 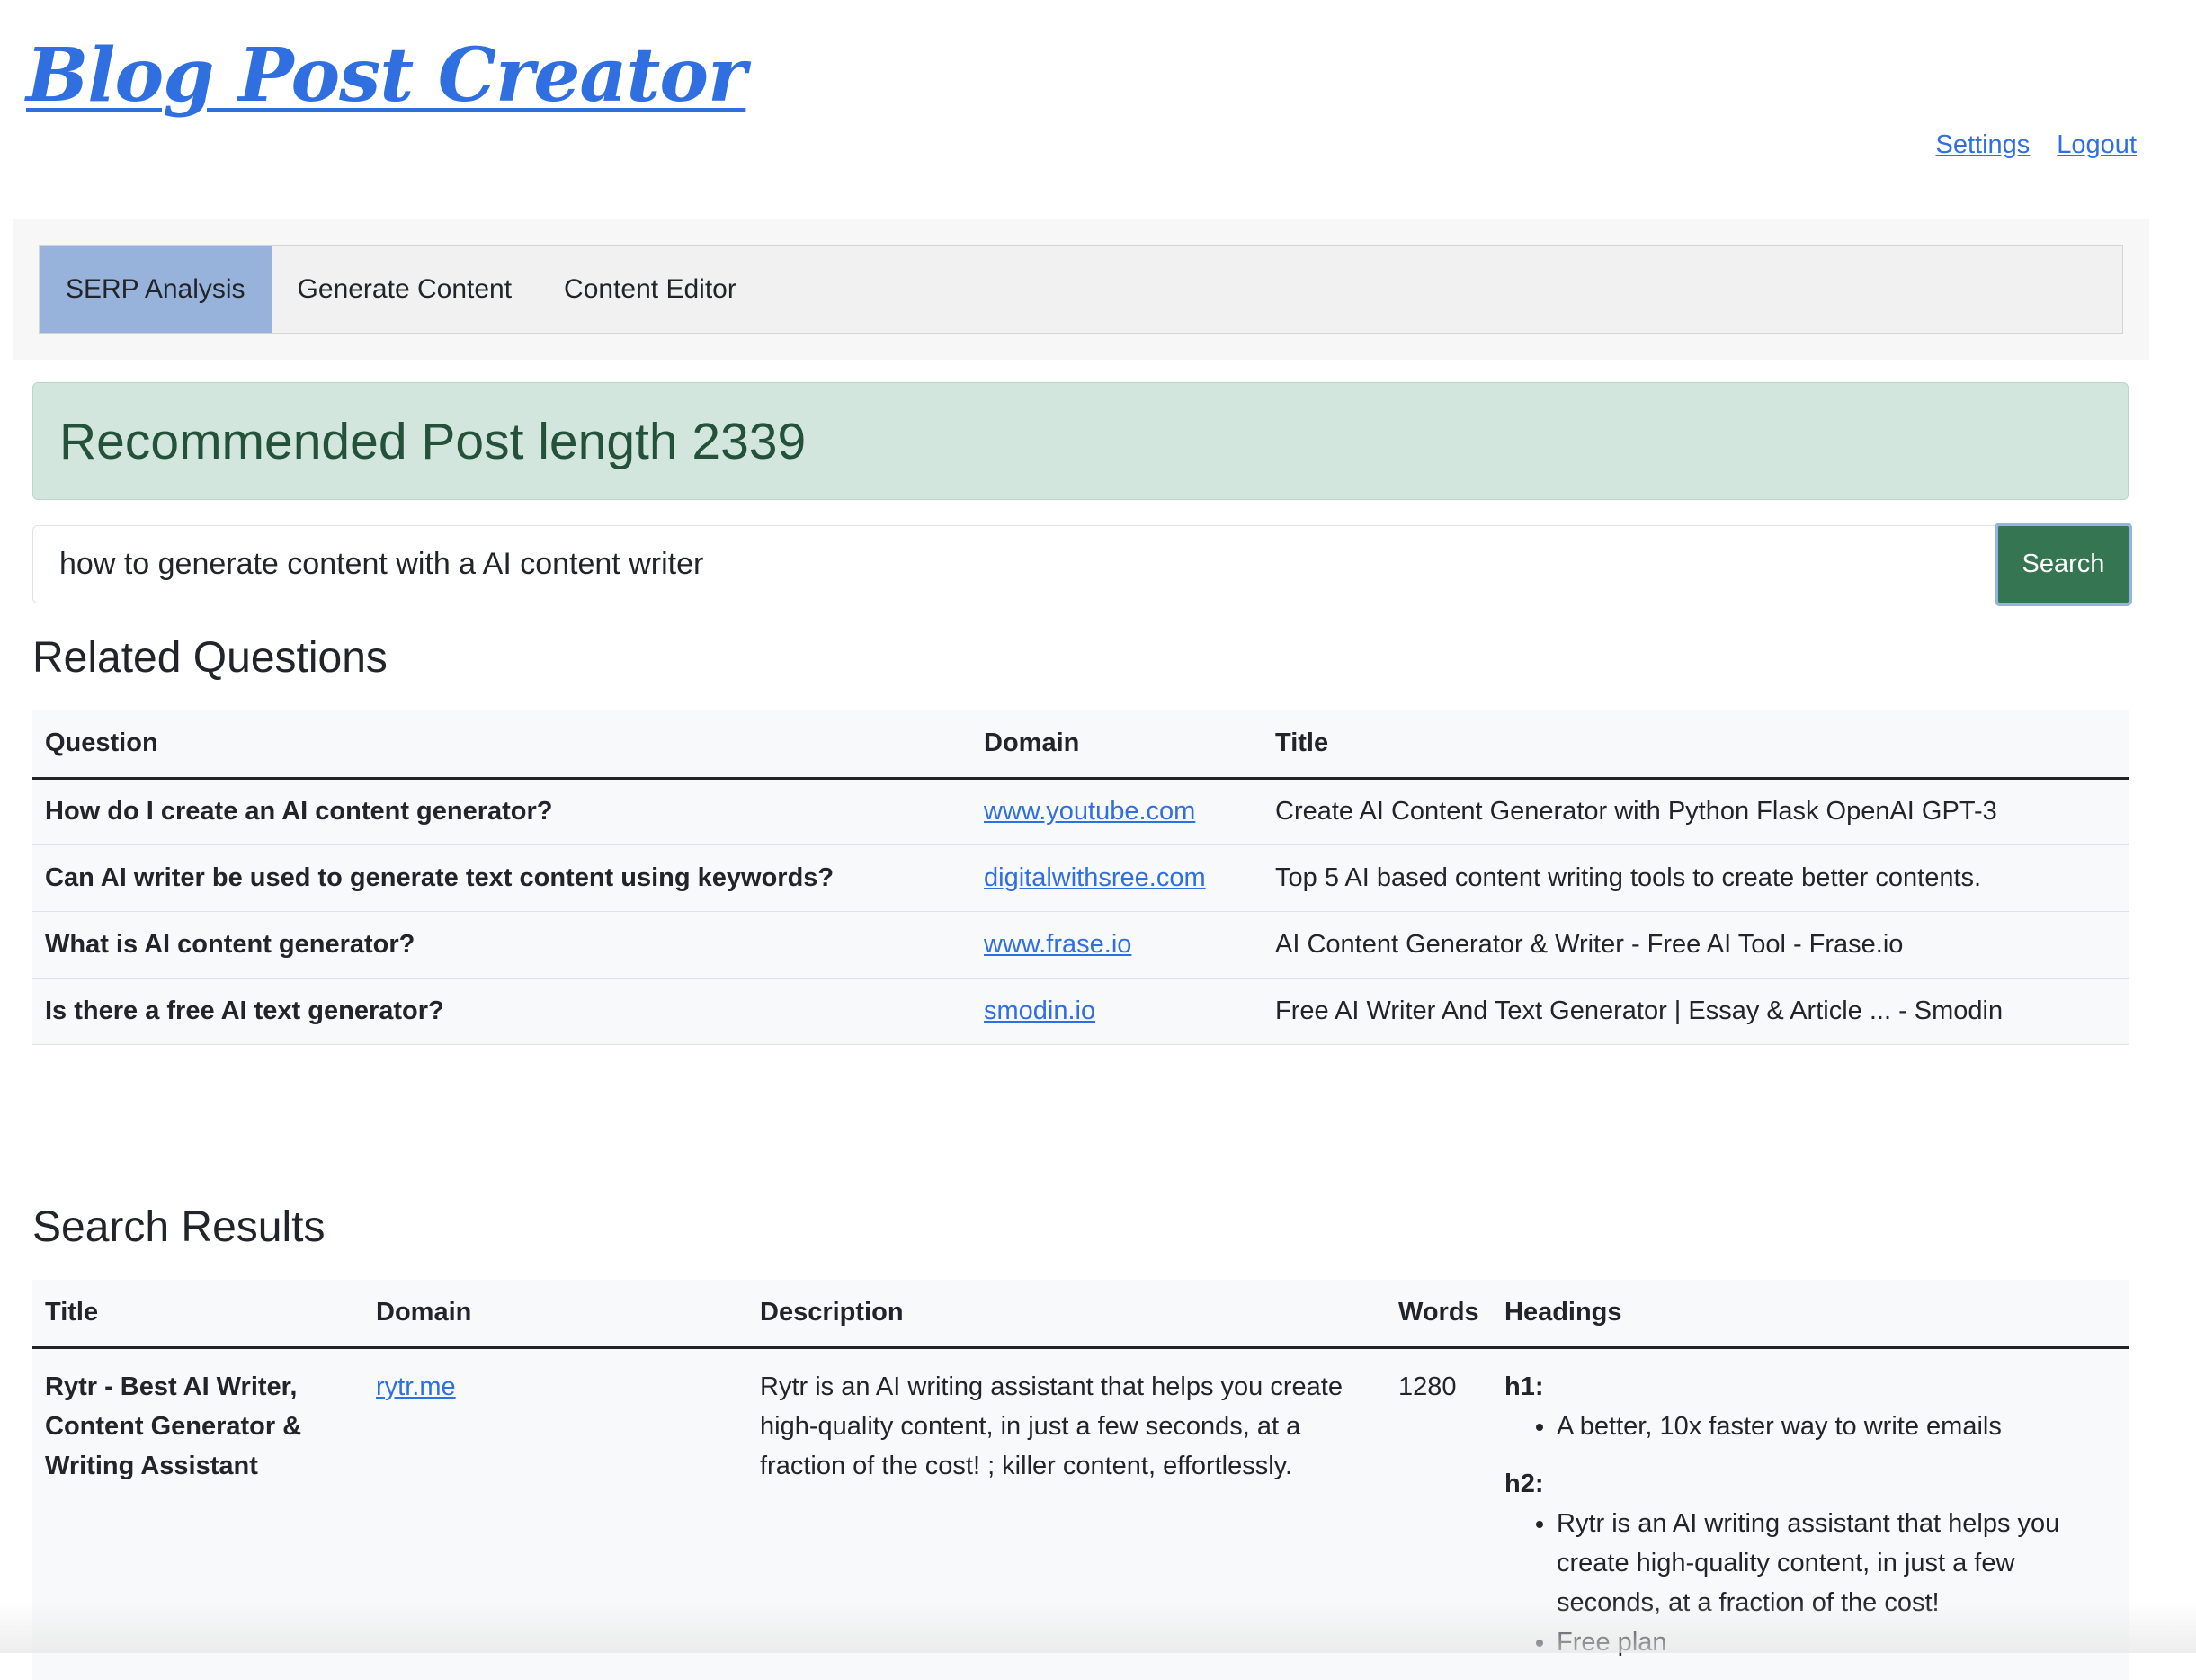 What do you see at coordinates (433, 441) in the screenshot?
I see `recommended-length-text: Recommended Post length 2339` at bounding box center [433, 441].